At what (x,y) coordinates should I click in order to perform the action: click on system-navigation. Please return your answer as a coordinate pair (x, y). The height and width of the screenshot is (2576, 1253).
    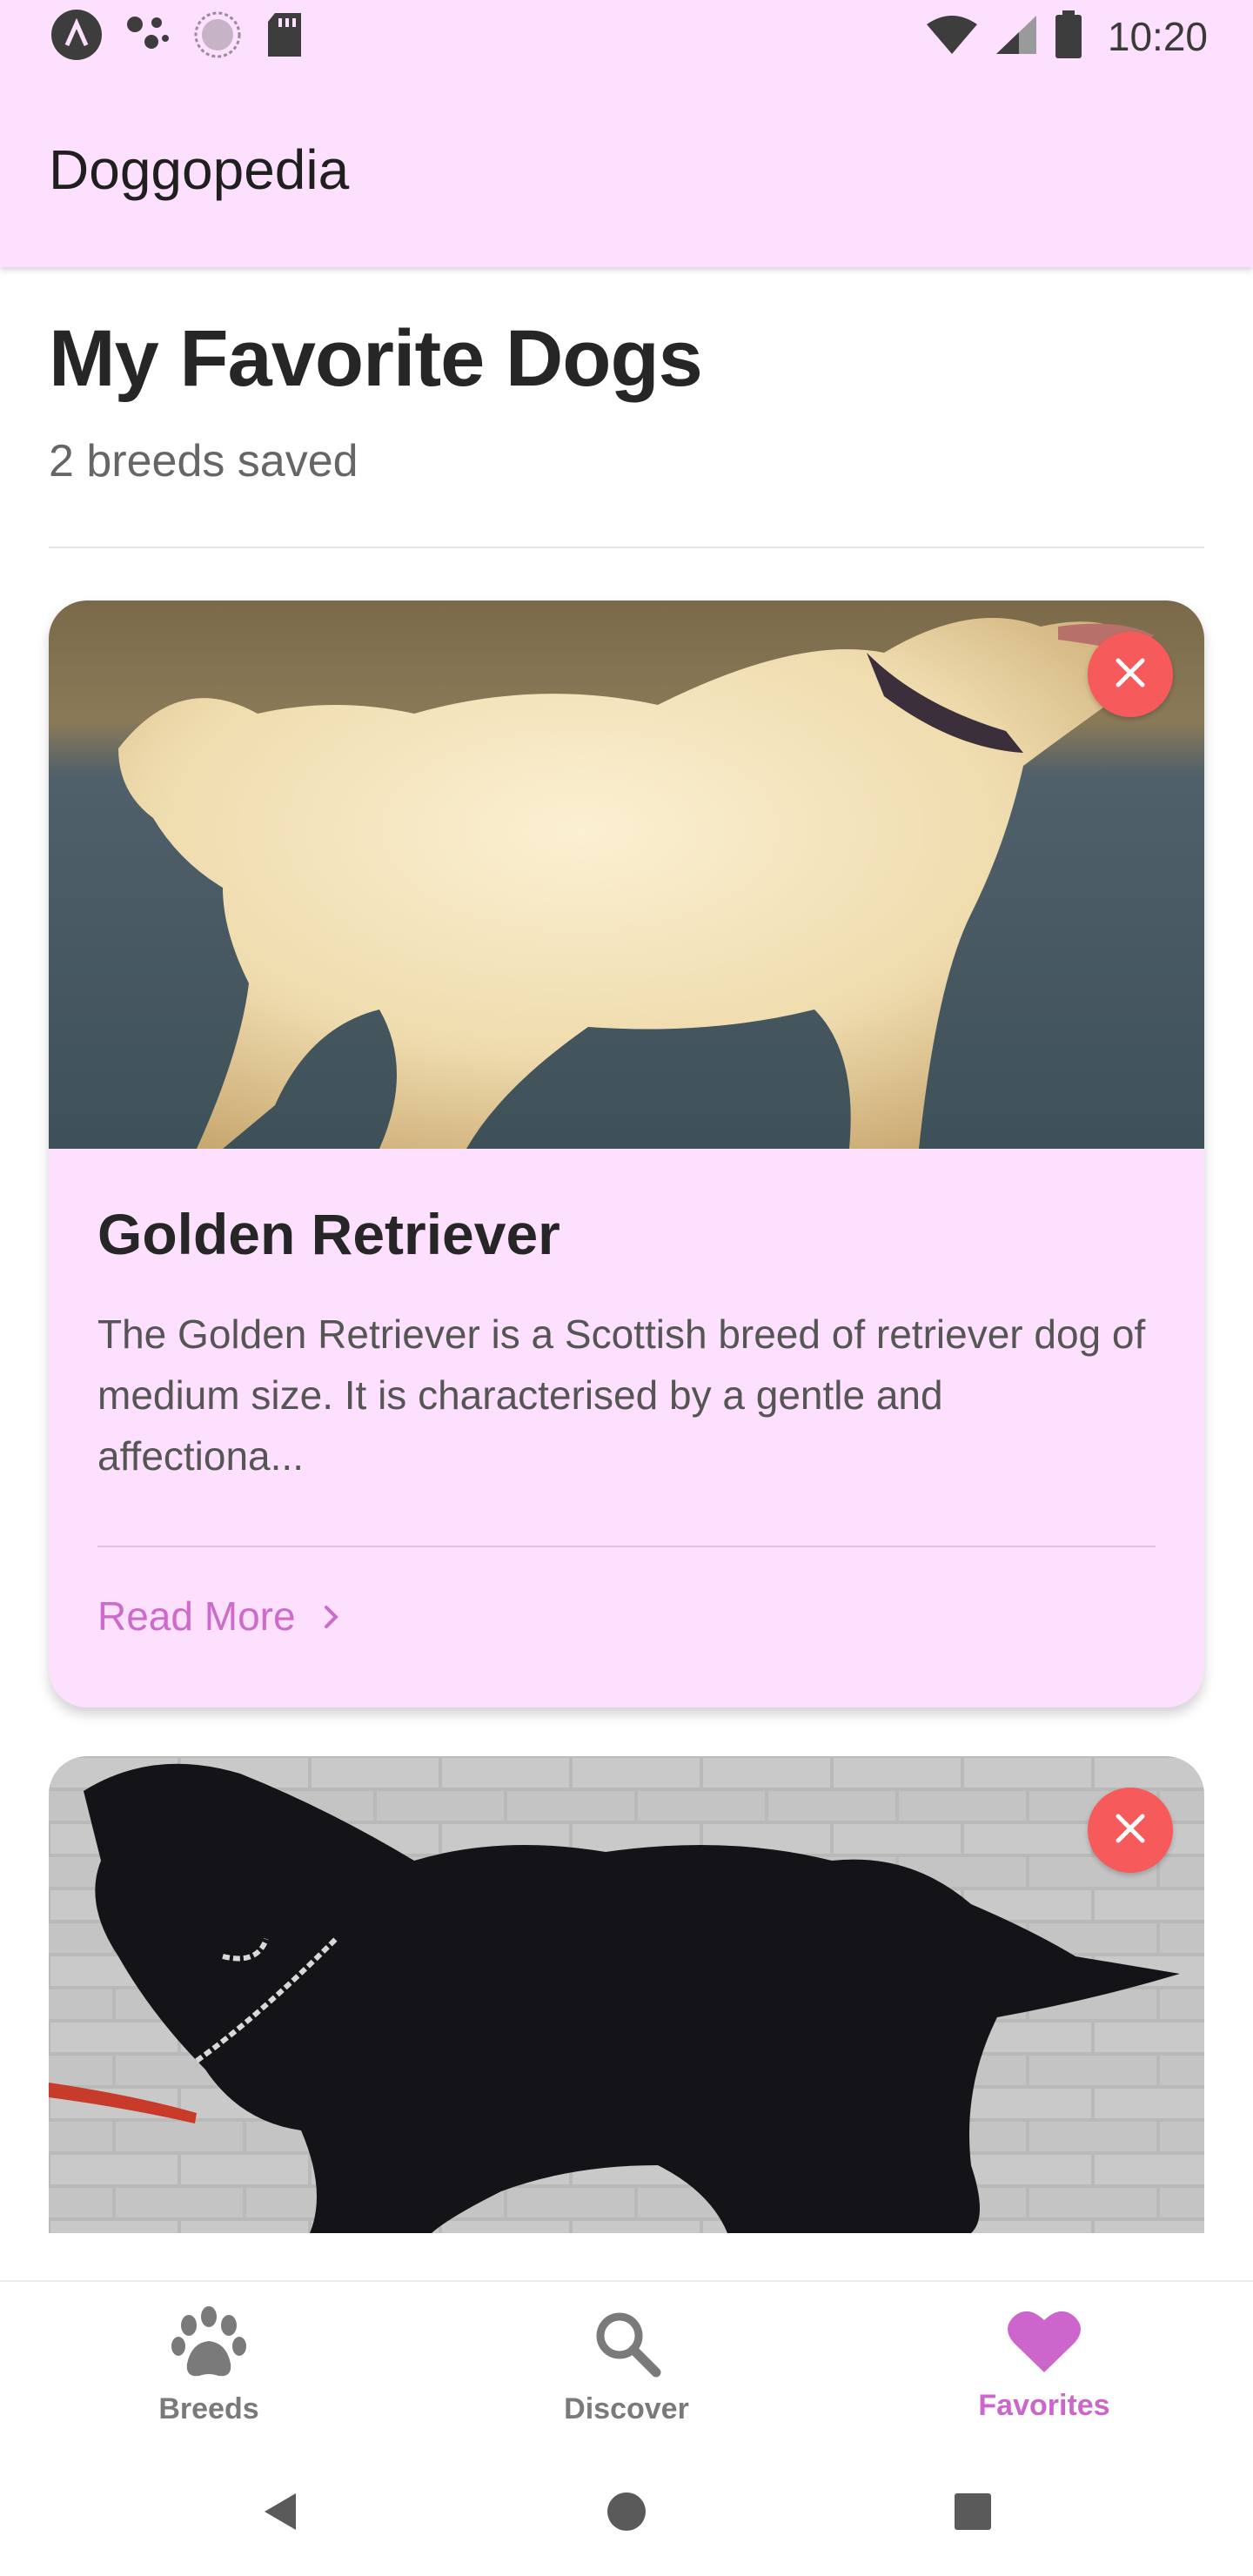
    Looking at the image, I should click on (626, 2515).